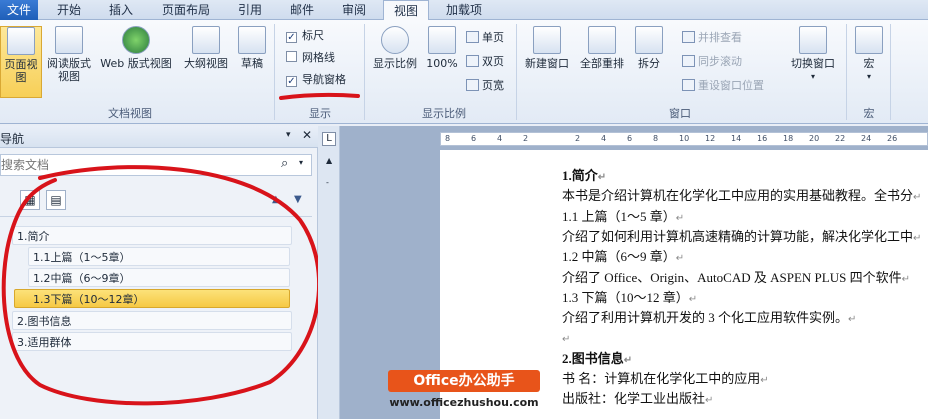  Describe the element at coordinates (406, 10) in the screenshot. I see `tab-view: 视图` at that location.